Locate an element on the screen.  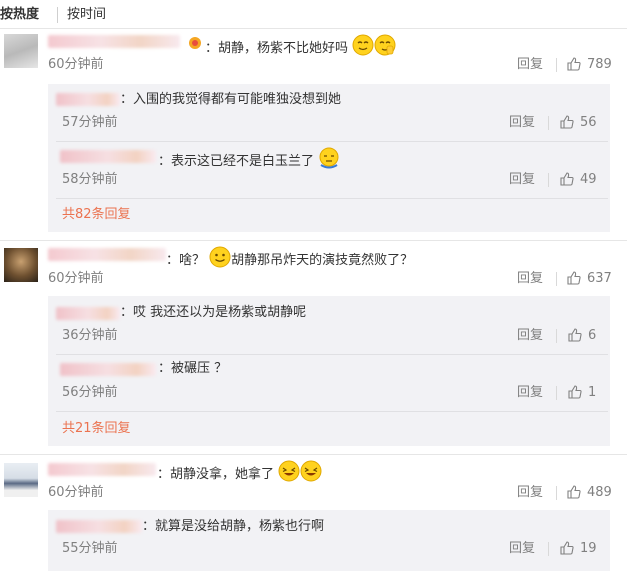
like-count: 637 is located at coordinates (599, 278).